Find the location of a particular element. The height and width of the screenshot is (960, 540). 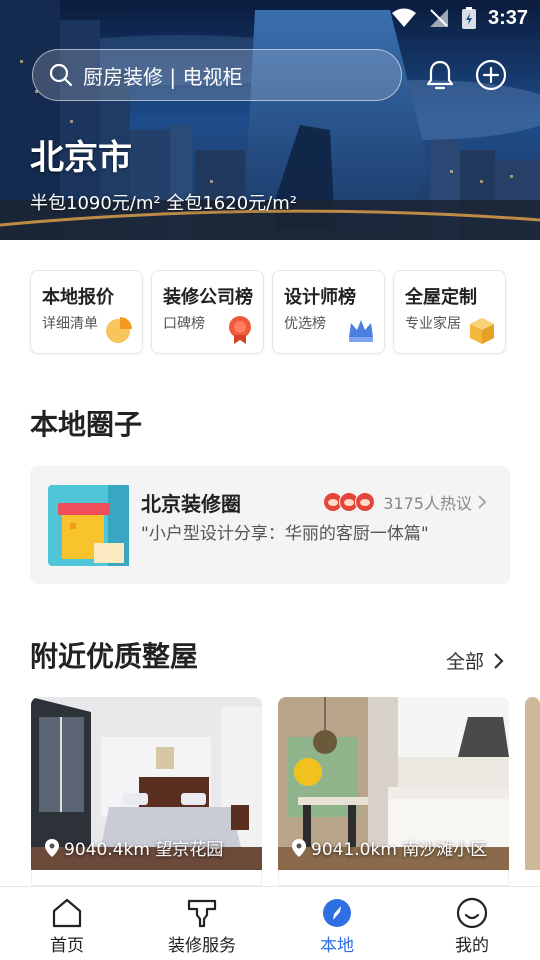

avatar is located at coordinates (365, 502).